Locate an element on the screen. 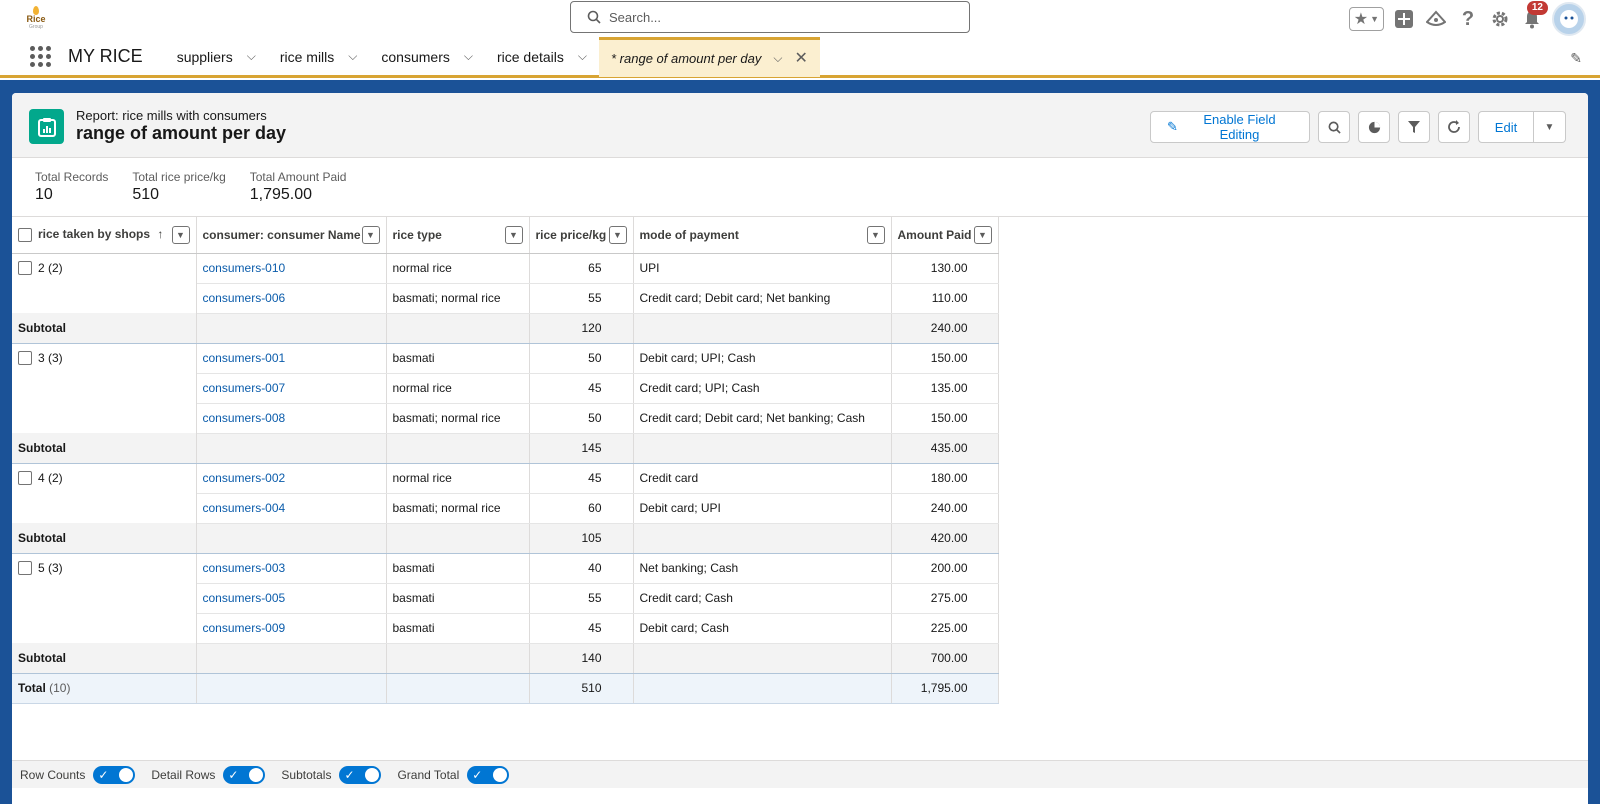 Image resolution: width=1600 pixels, height=804 pixels. consumer-link: consumers-001 is located at coordinates (291, 358).